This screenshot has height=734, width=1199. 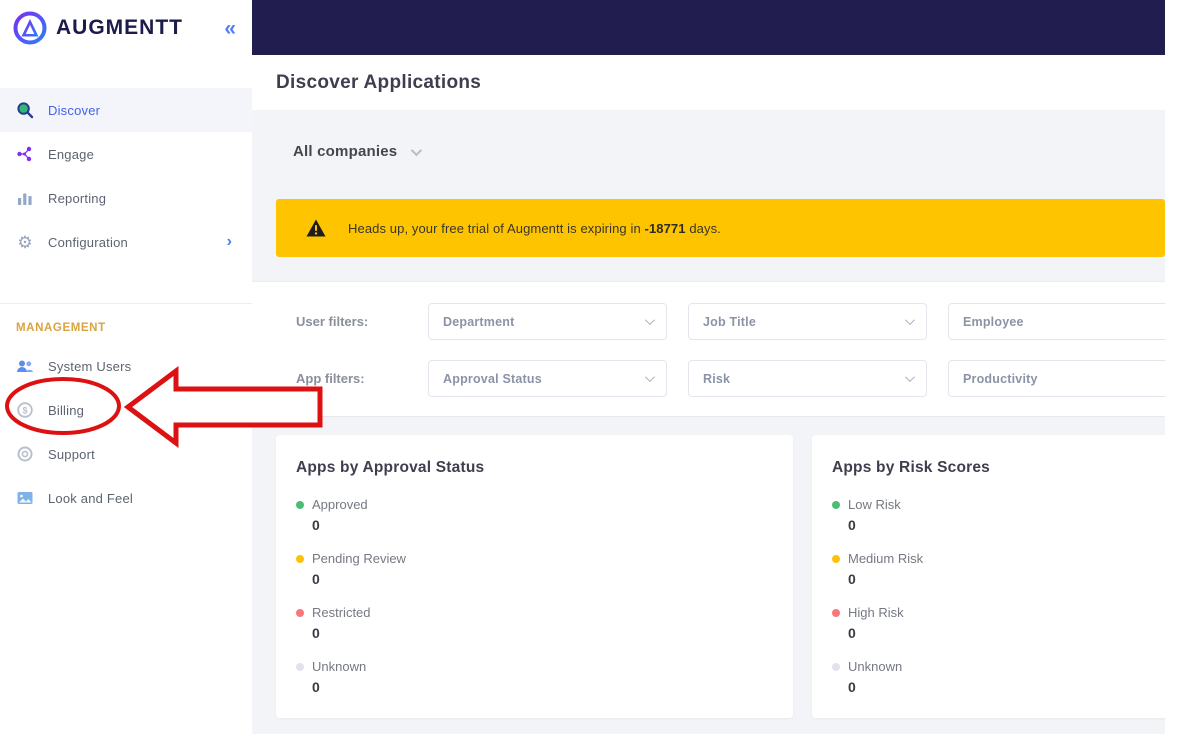 I want to click on dropdown-placeholder: Department, so click(x=479, y=321).